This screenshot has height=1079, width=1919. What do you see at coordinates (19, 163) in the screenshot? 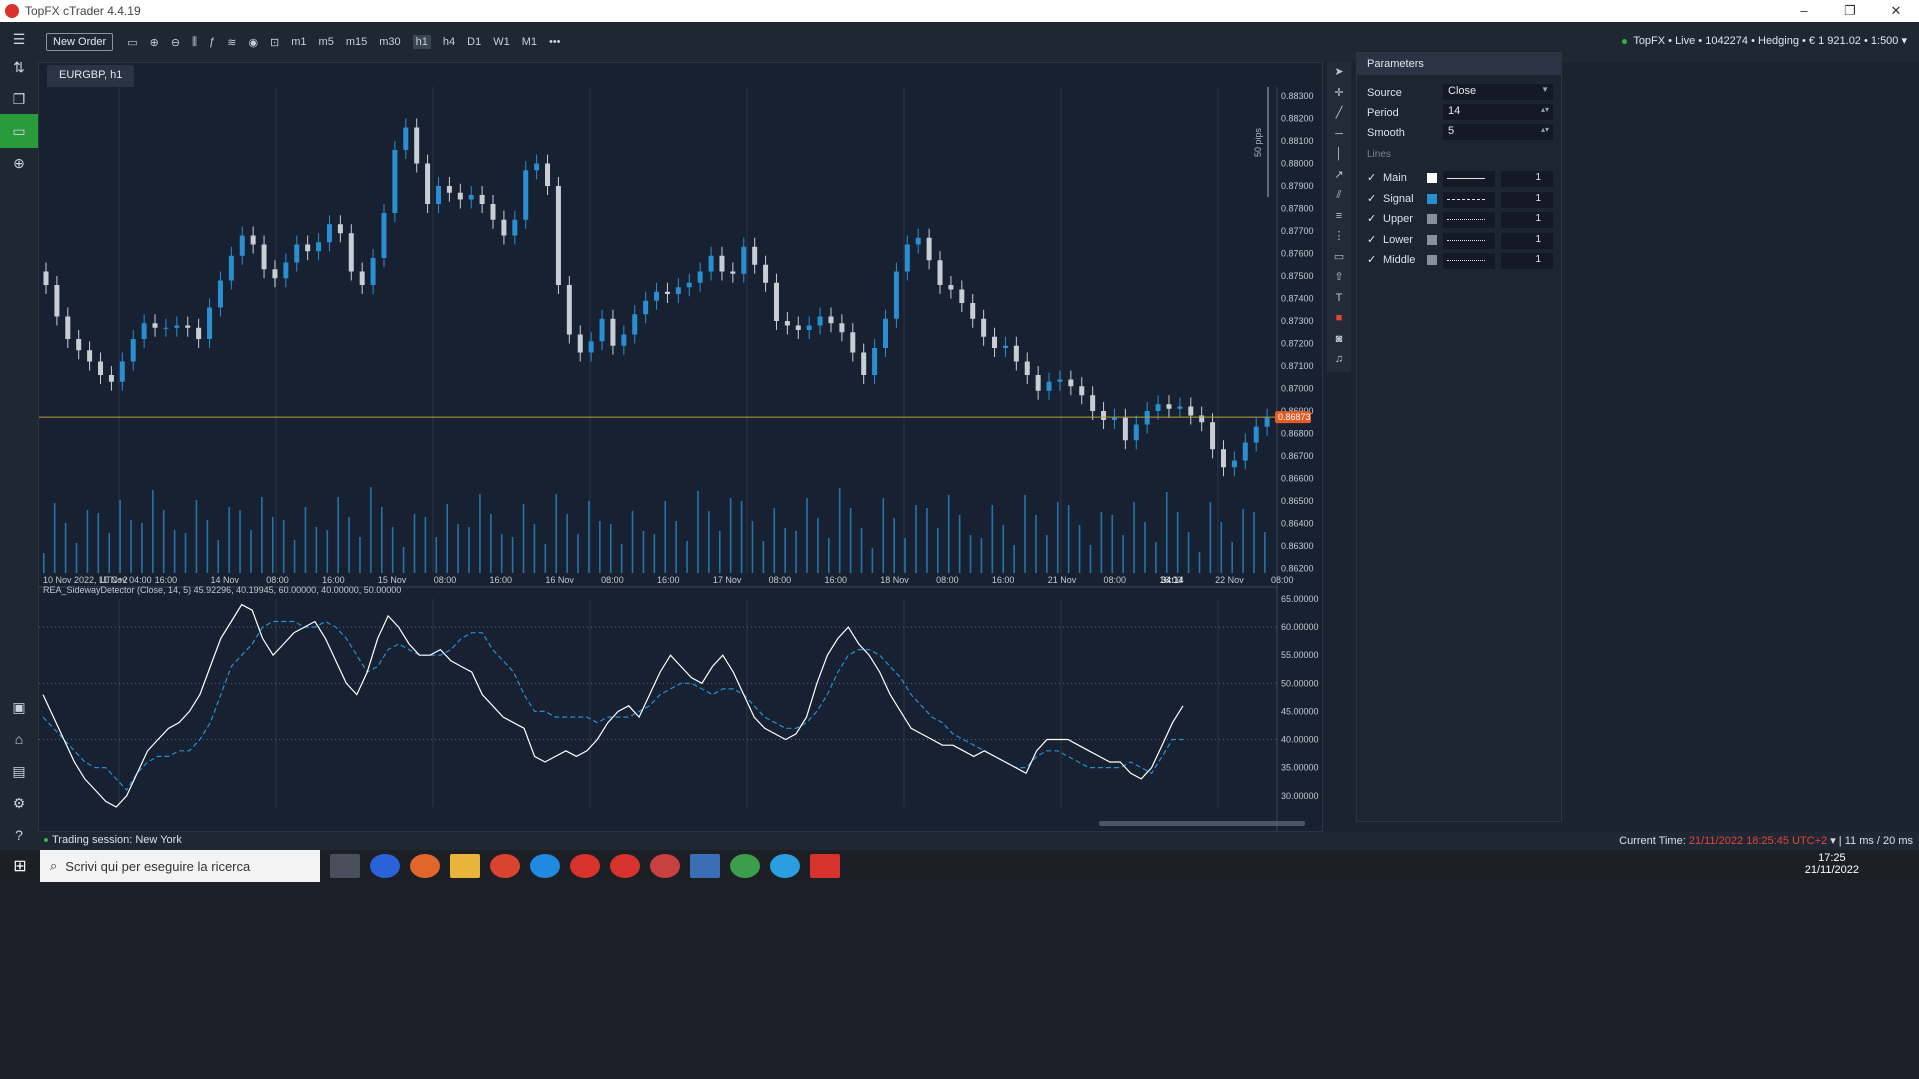
I see `analyze-icon: ⊕` at bounding box center [19, 163].